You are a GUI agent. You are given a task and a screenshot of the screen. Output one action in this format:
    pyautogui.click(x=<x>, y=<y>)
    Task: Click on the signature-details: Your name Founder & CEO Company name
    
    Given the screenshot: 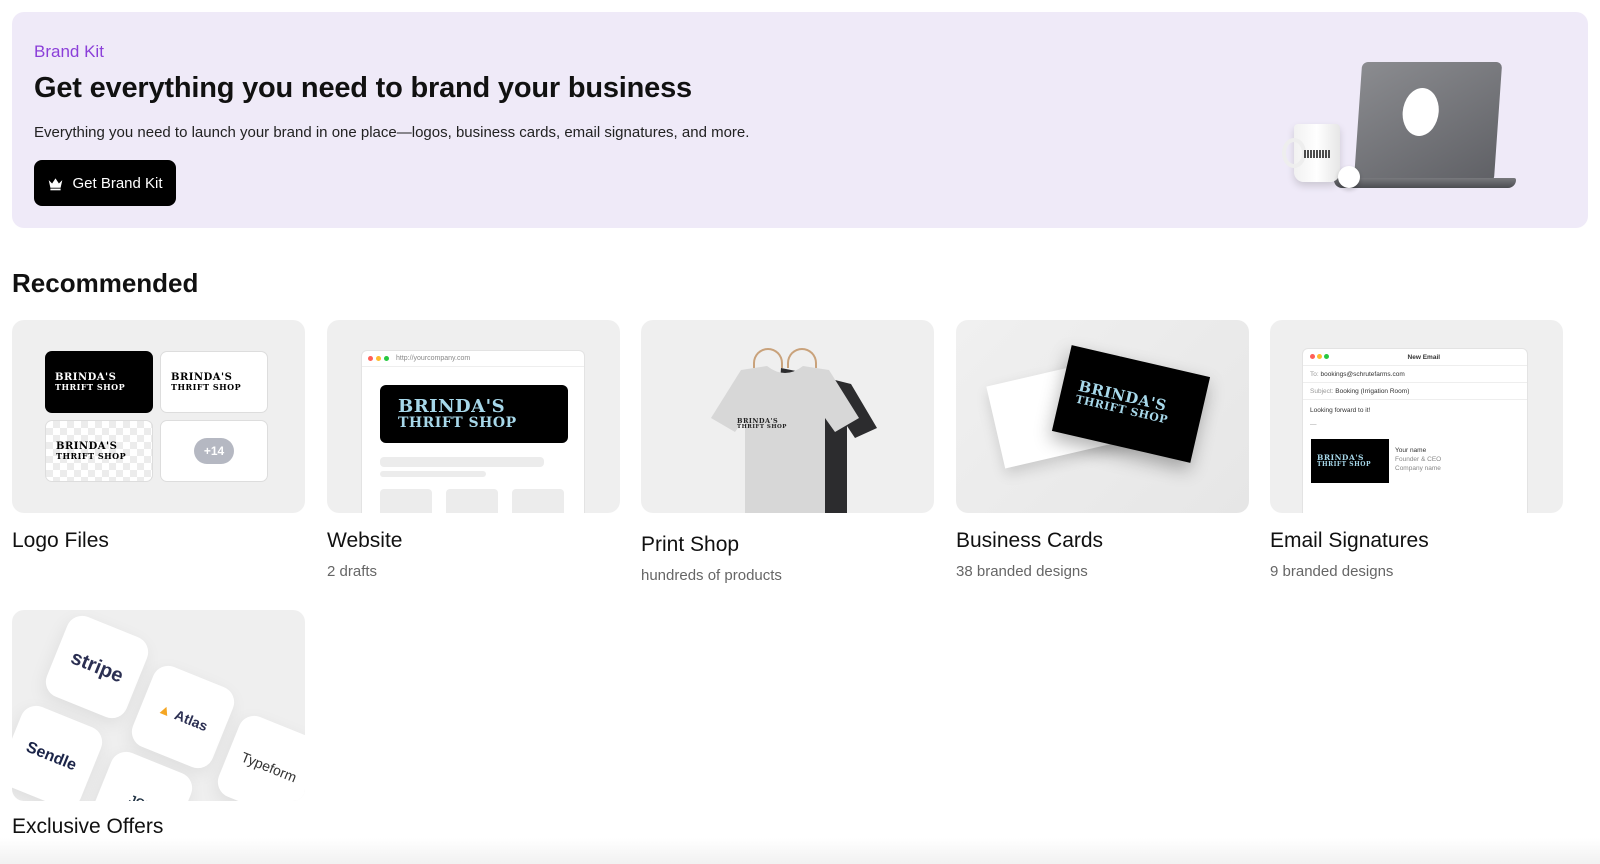 What is the action you would take?
    pyautogui.click(x=1418, y=460)
    